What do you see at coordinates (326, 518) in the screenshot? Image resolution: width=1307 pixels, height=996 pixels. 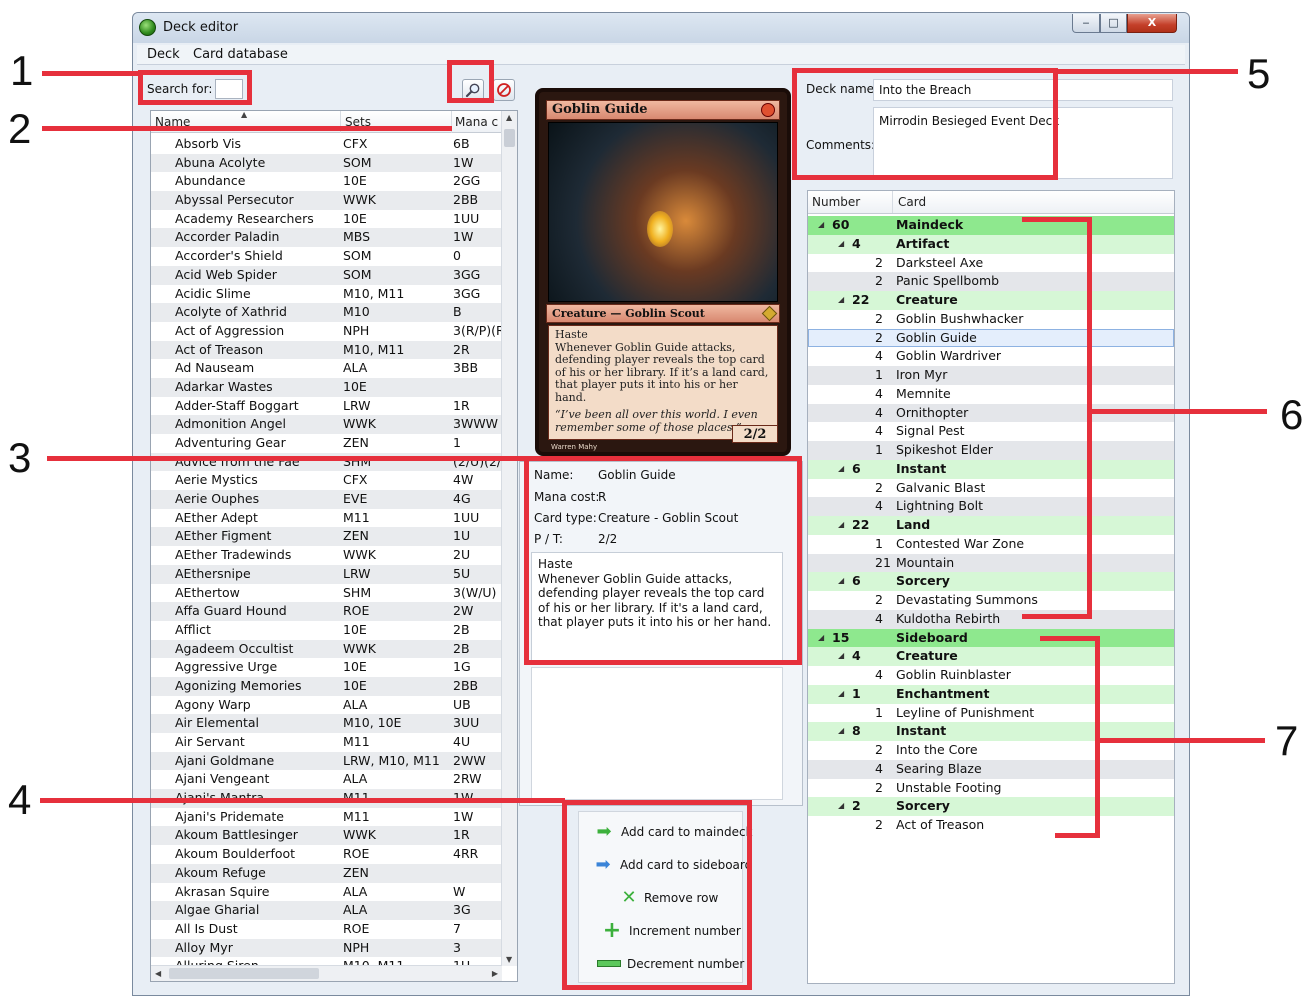 I see `card-list-row: AEther Adept M11 1UU` at bounding box center [326, 518].